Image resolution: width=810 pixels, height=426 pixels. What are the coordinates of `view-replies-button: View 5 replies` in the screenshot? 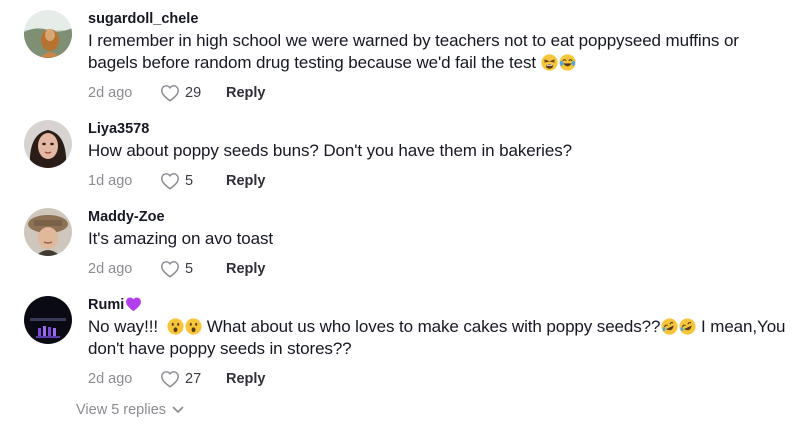 It's located at (130, 410).